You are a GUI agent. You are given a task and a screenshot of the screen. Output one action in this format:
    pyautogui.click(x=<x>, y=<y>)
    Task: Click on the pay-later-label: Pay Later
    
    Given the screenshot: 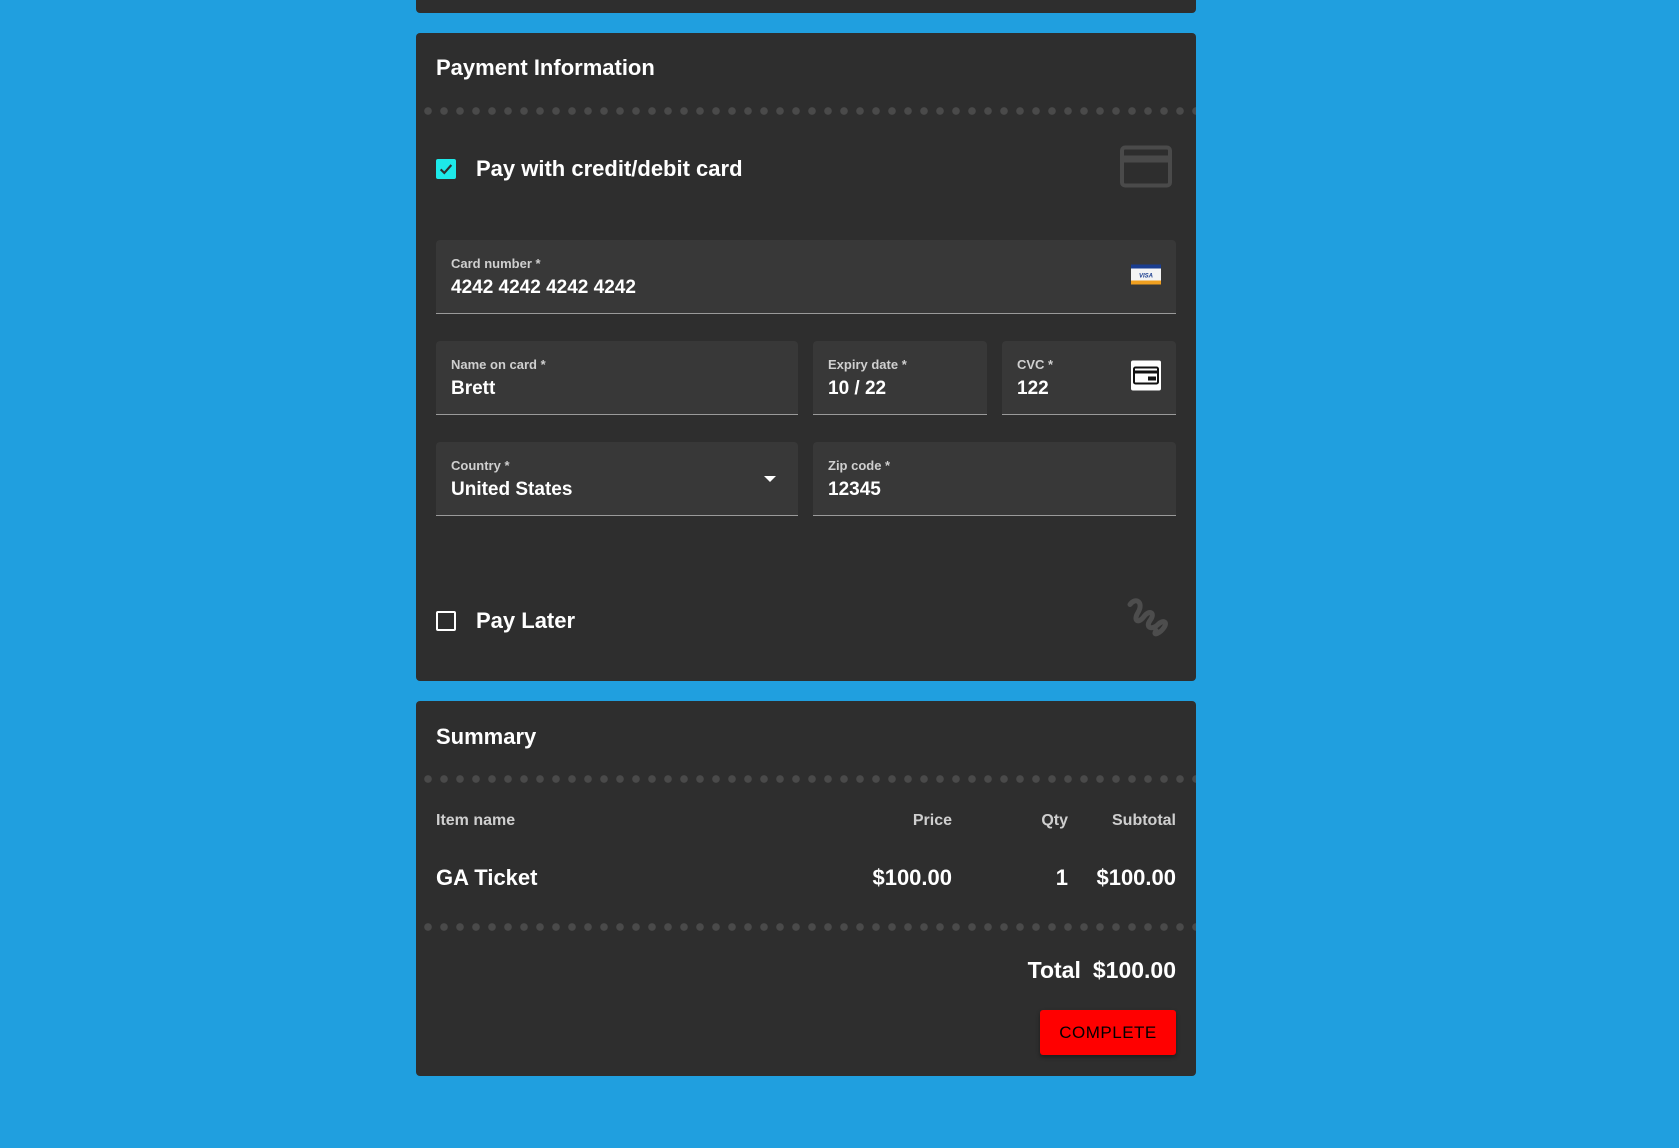 What is the action you would take?
    pyautogui.click(x=526, y=620)
    